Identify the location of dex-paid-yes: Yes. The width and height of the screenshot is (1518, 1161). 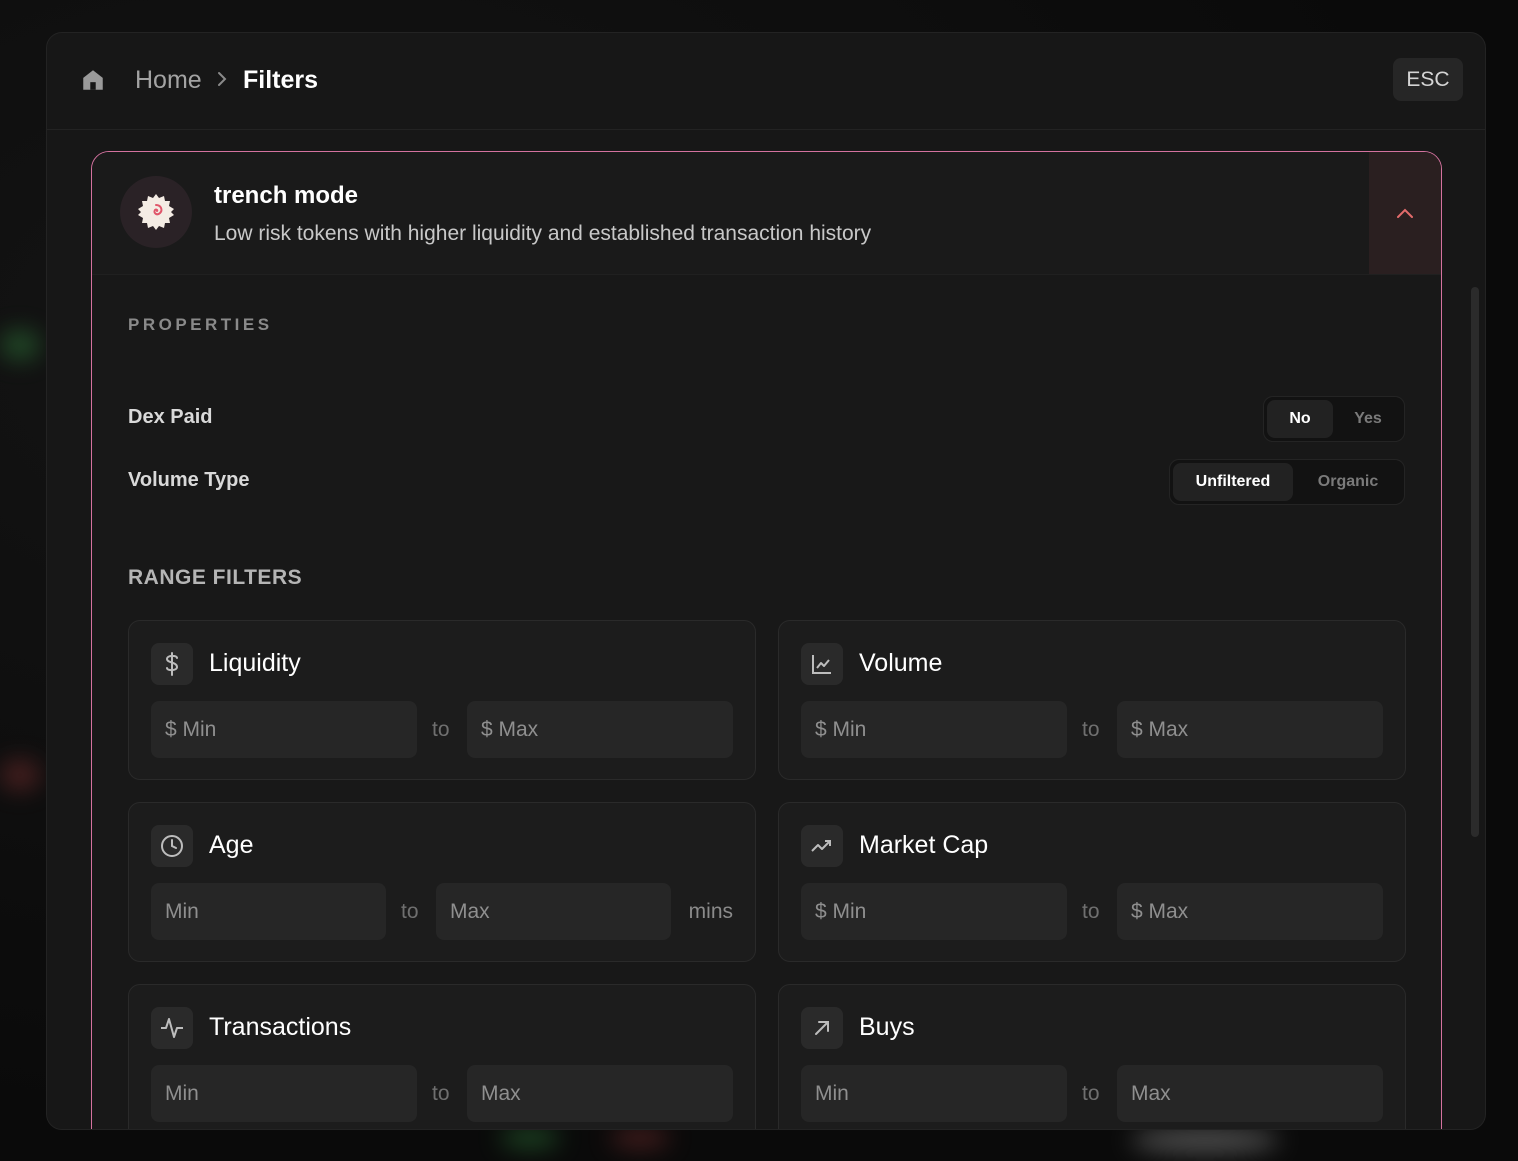
(1368, 419).